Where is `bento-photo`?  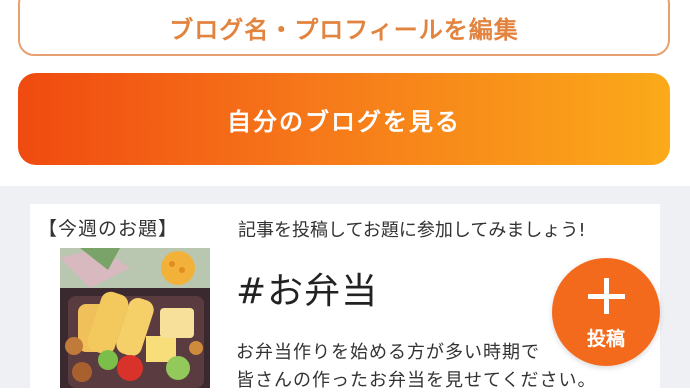
bento-photo is located at coordinates (135, 318).